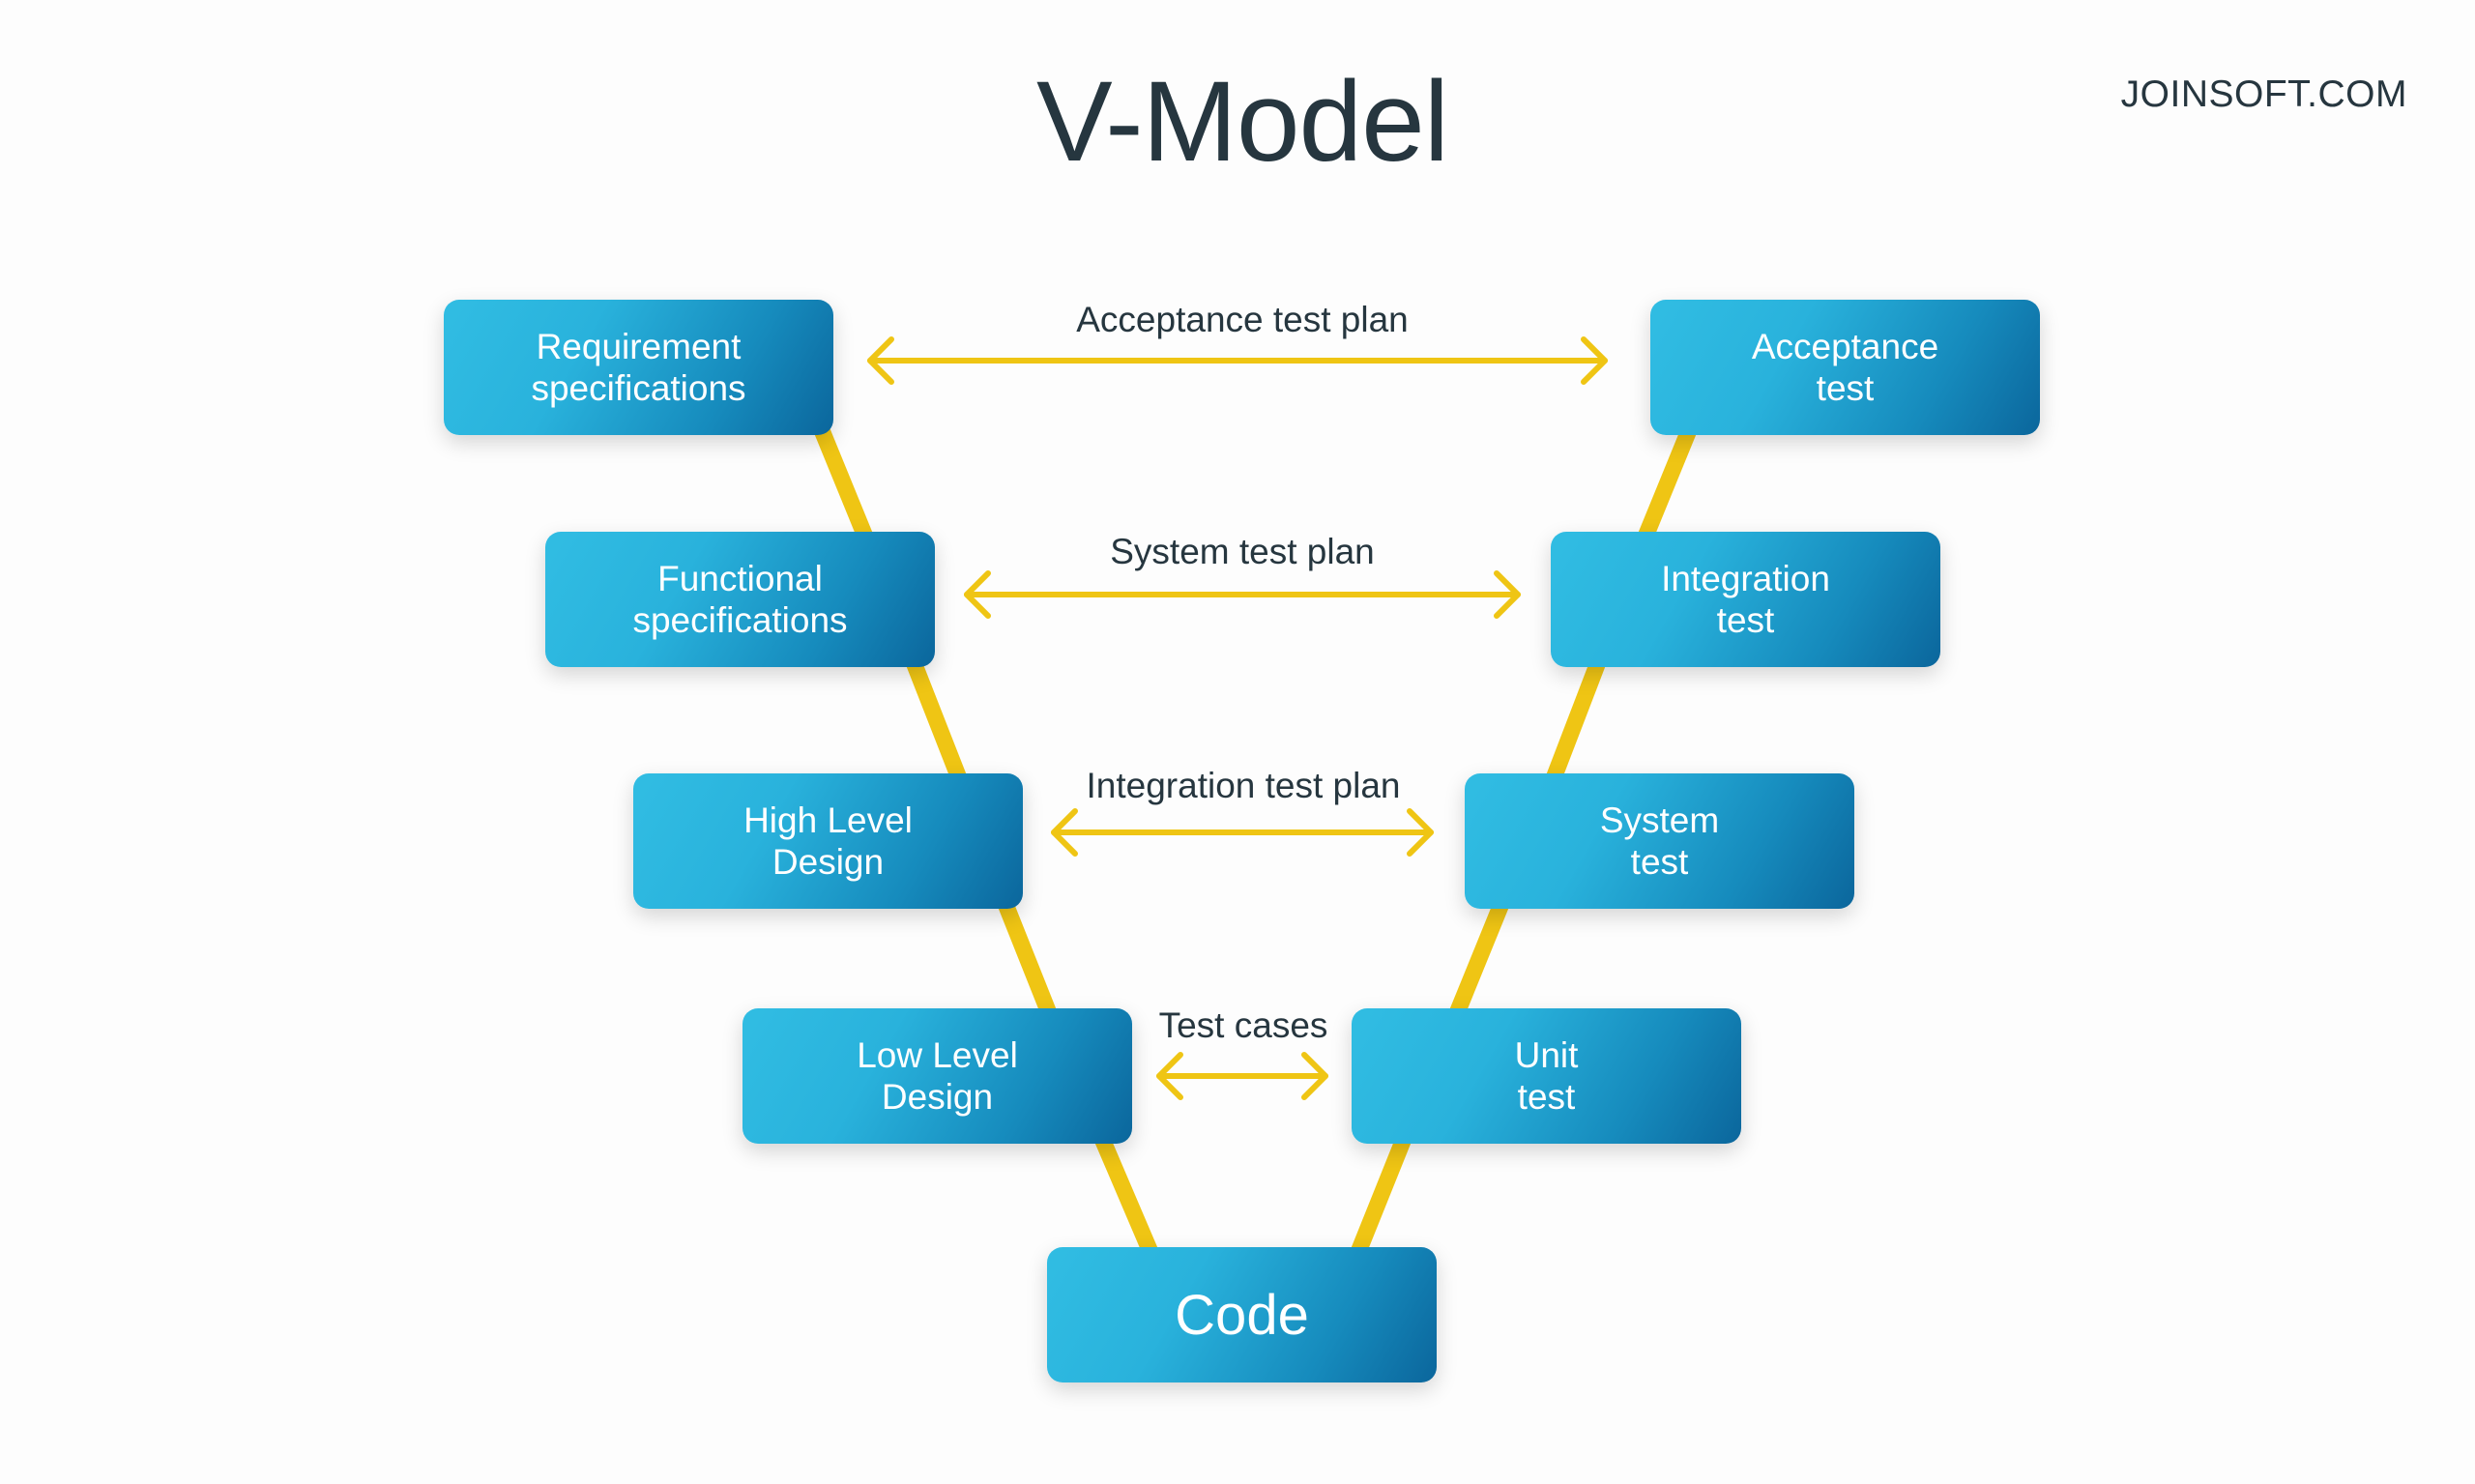 This screenshot has width=2475, height=1484. What do you see at coordinates (1242, 595) in the screenshot?
I see `double-arrow-system` at bounding box center [1242, 595].